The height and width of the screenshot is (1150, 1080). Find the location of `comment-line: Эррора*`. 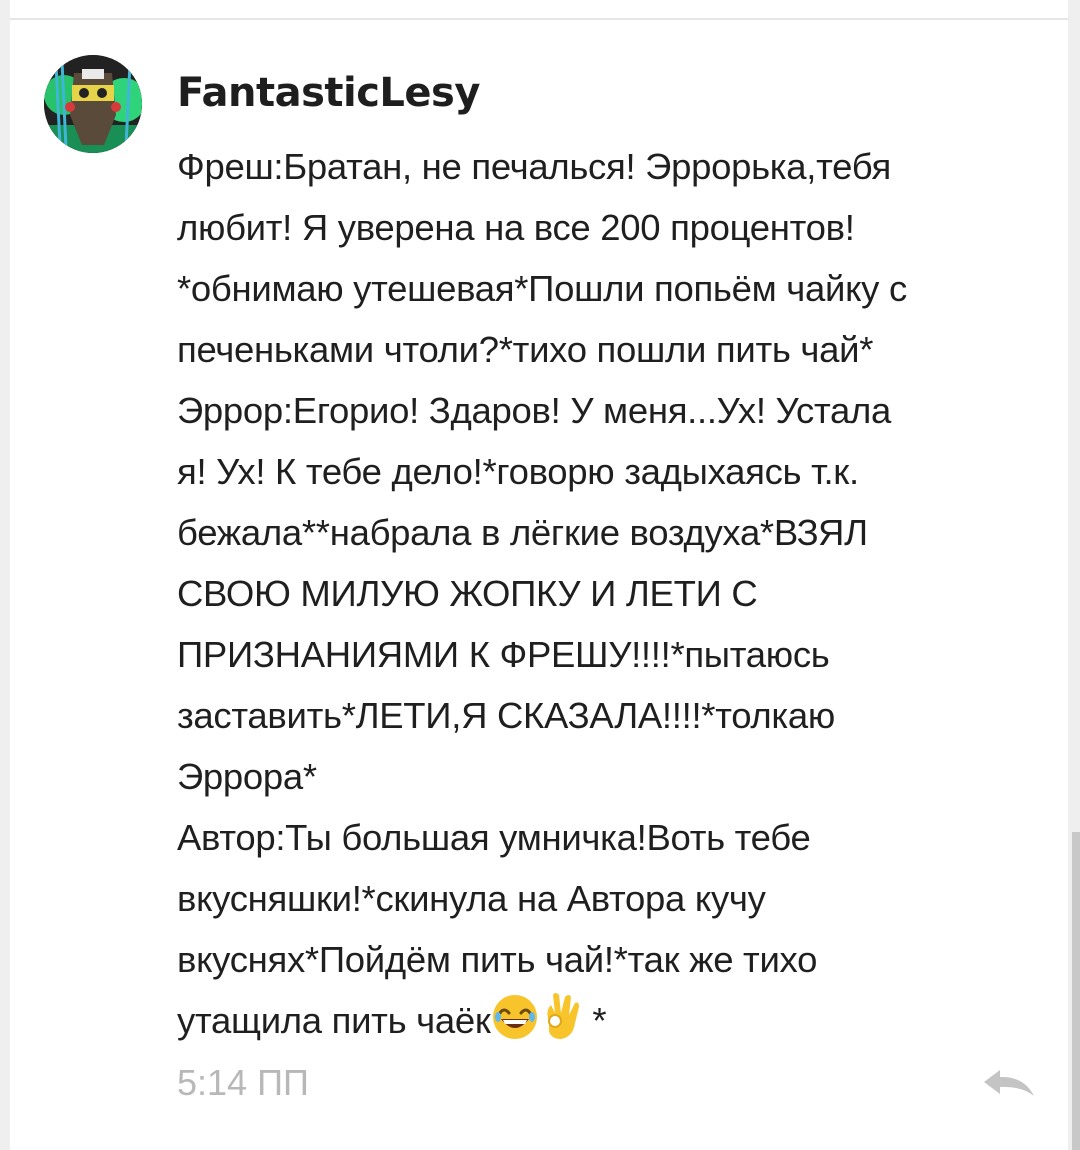

comment-line: Эррора* is located at coordinates (247, 776).